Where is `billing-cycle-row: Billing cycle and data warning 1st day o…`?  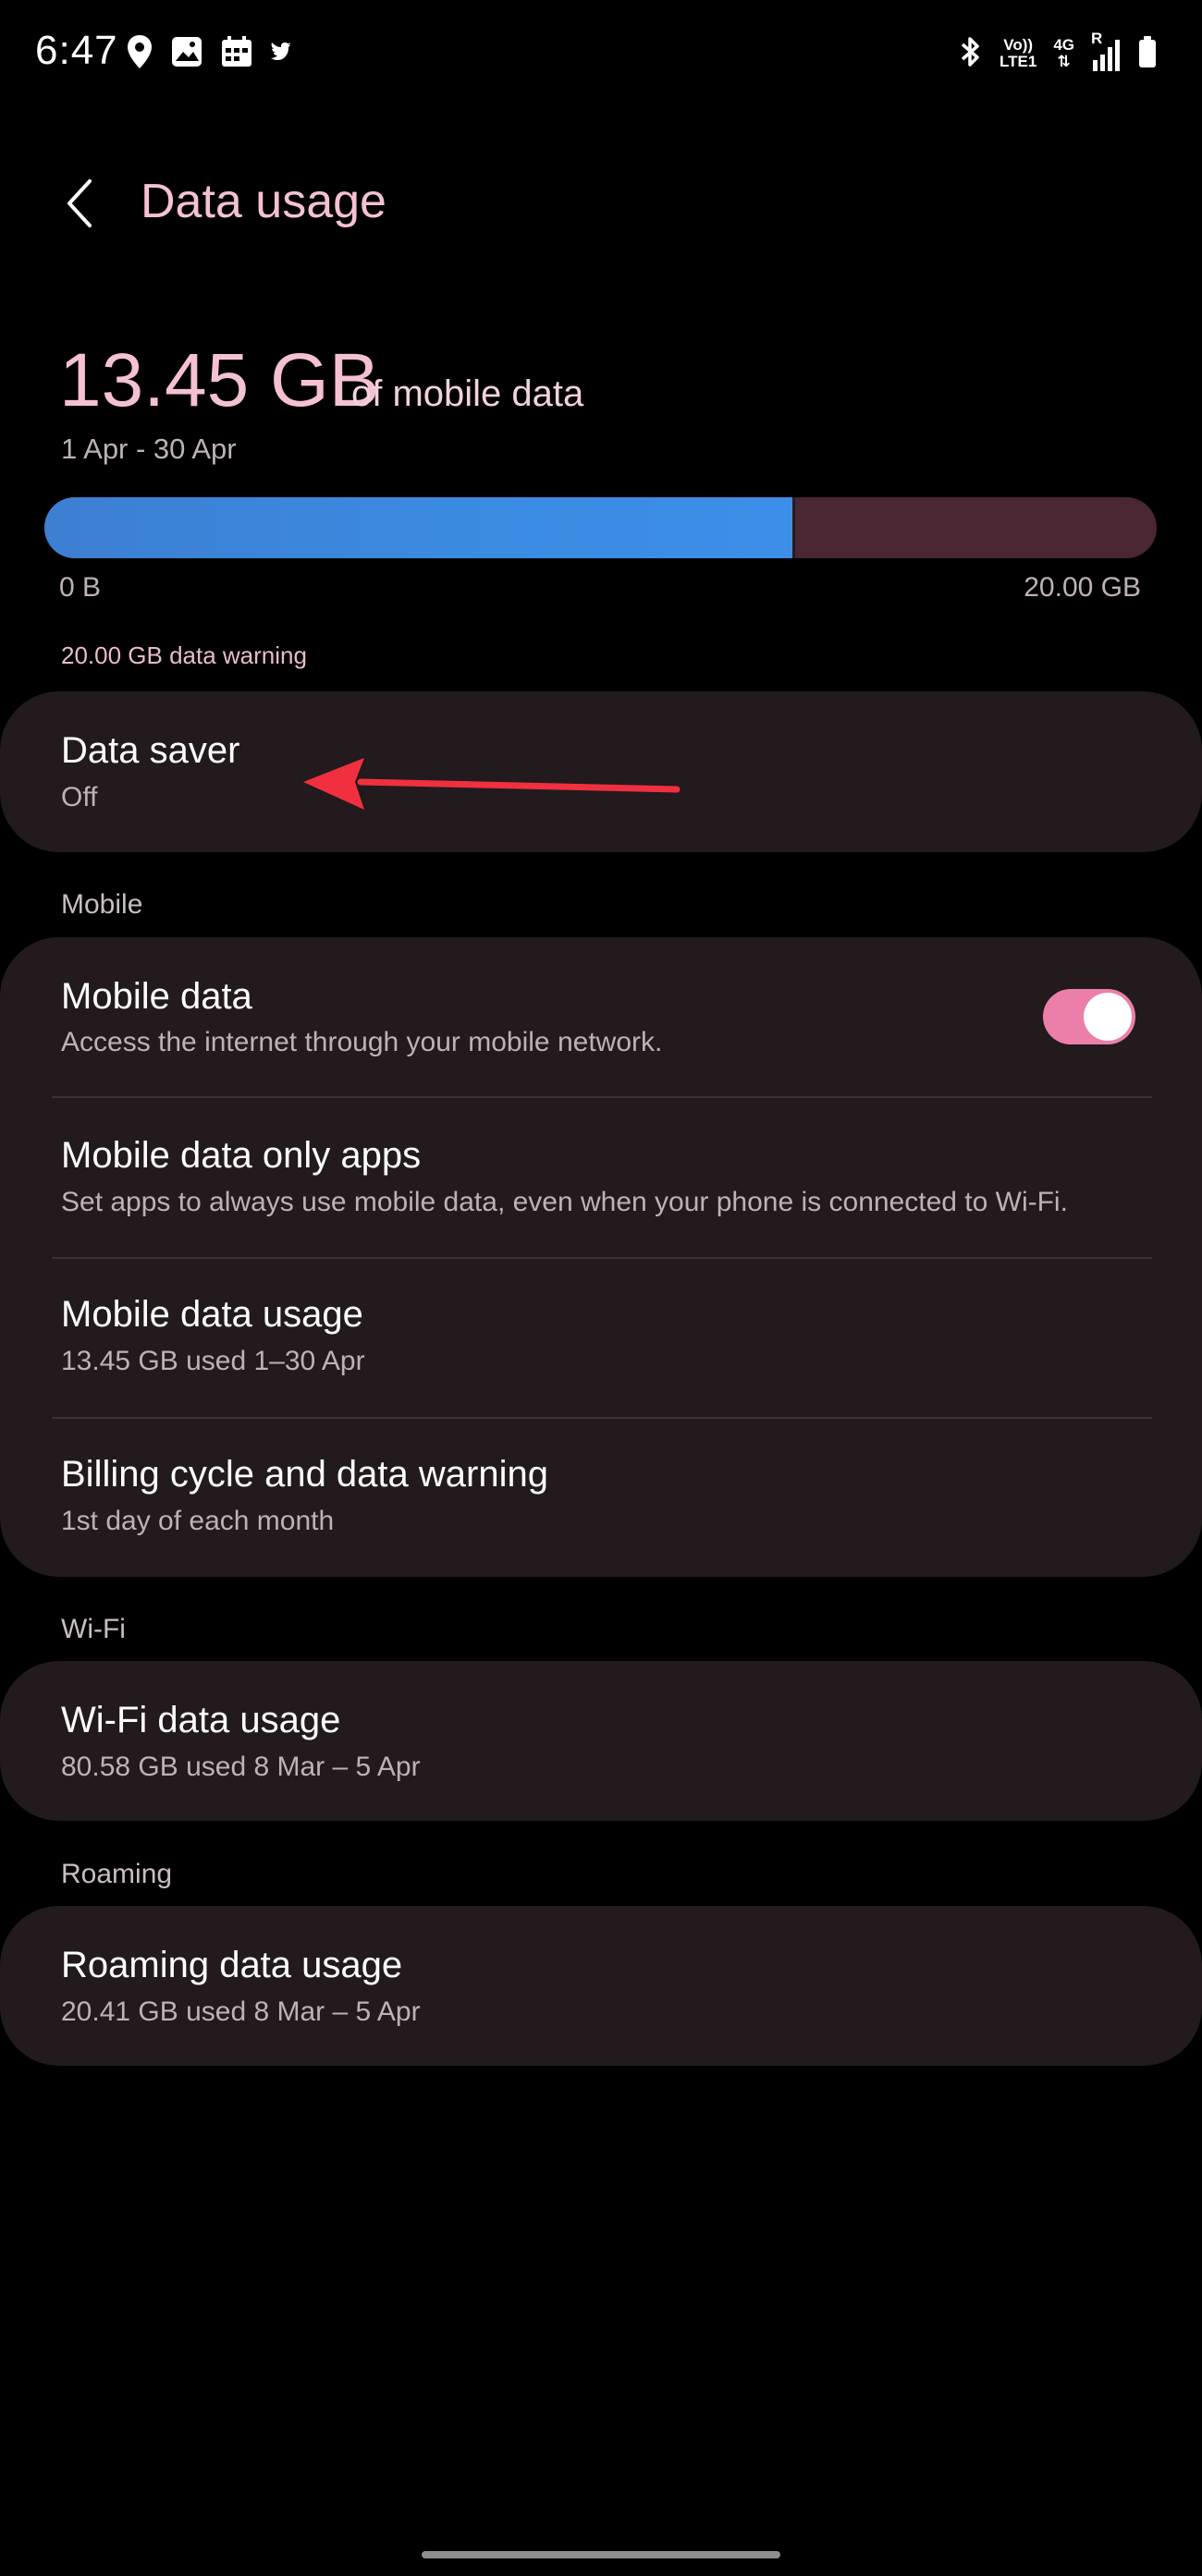 billing-cycle-row: Billing cycle and data warning 1st day o… is located at coordinates (601, 1498).